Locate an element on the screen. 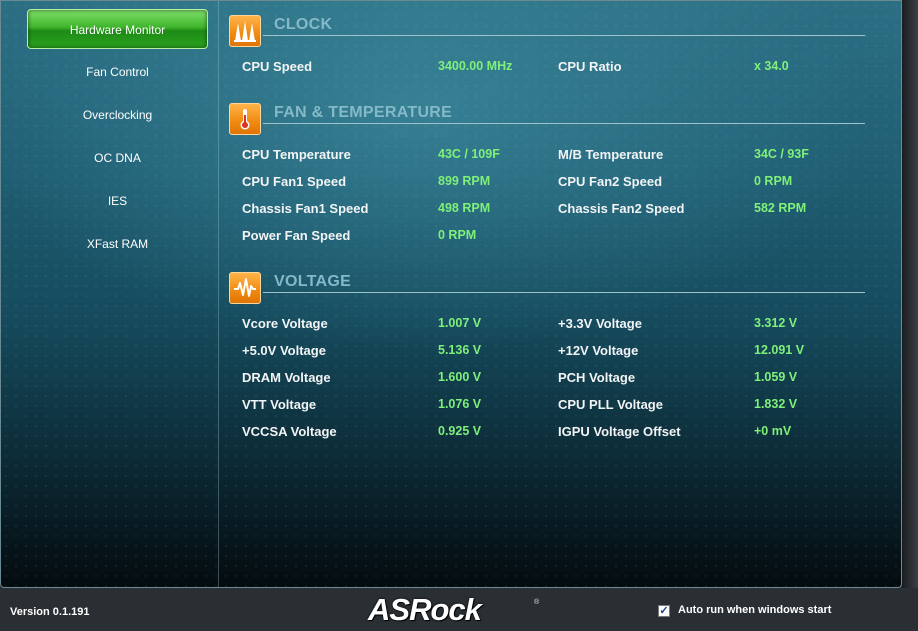 The width and height of the screenshot is (918, 631). 3v3-voltage-label: +3.3V Voltage is located at coordinates (600, 323).